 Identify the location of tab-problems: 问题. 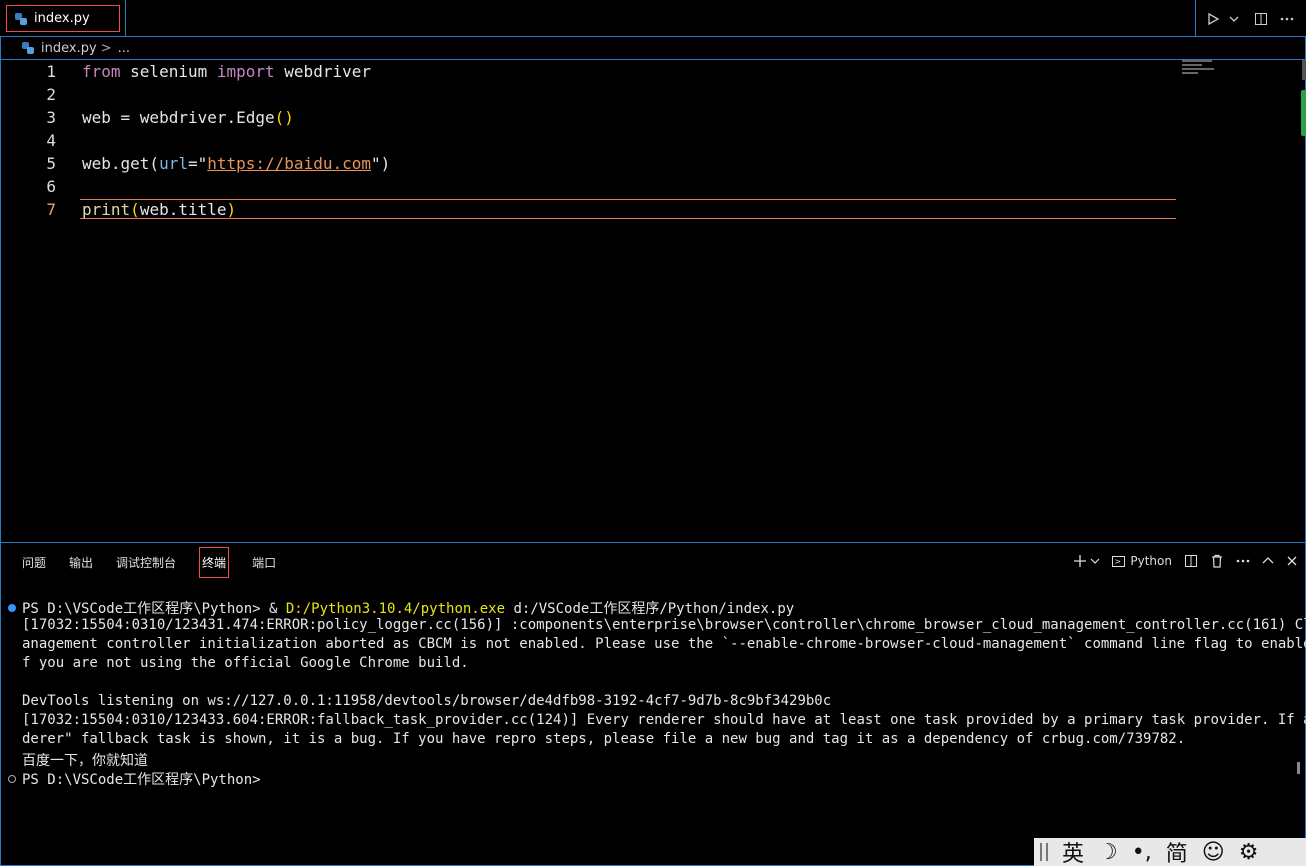
(34, 562).